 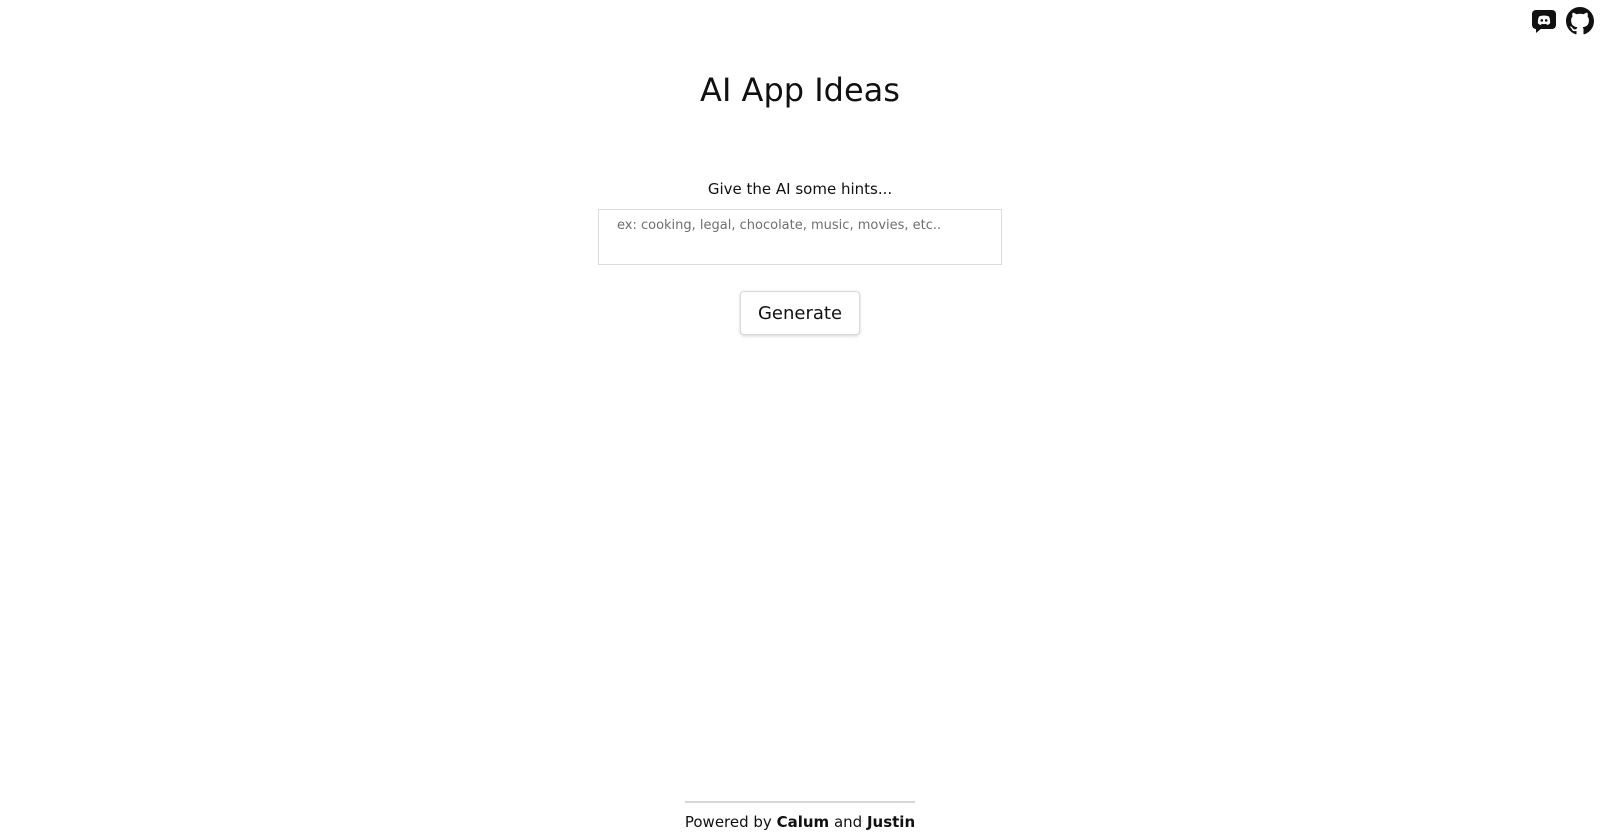 What do you see at coordinates (848, 822) in the screenshot?
I see `footer-connector: and` at bounding box center [848, 822].